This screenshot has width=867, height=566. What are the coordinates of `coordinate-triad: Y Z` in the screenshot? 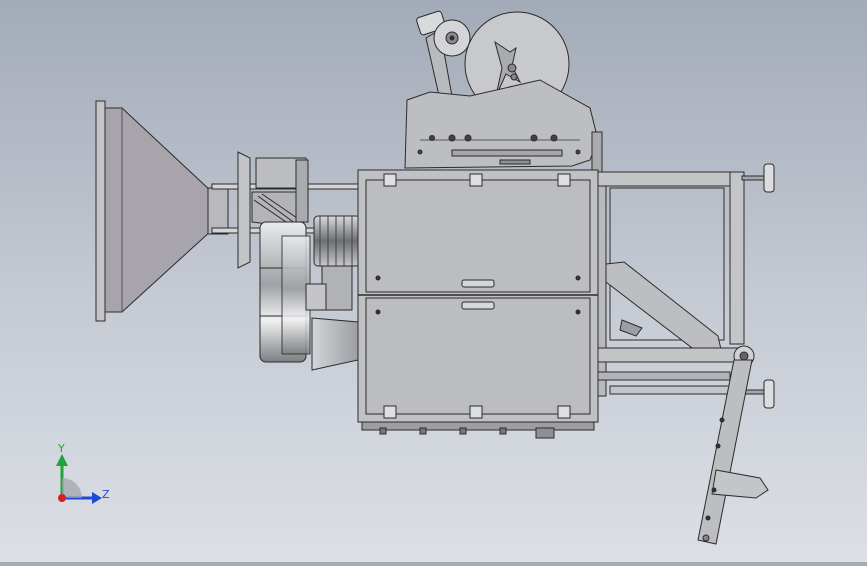 It's located at (83, 473).